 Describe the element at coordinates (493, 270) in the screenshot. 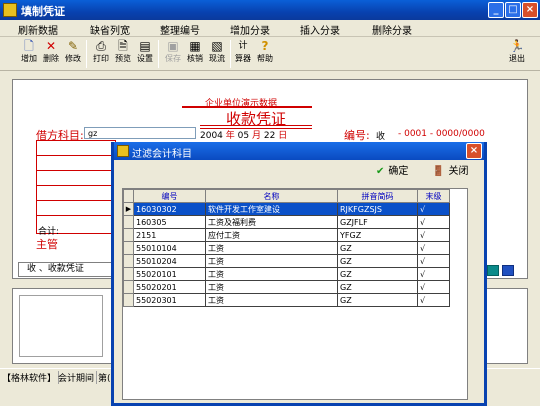

I see `grid-icon` at that location.